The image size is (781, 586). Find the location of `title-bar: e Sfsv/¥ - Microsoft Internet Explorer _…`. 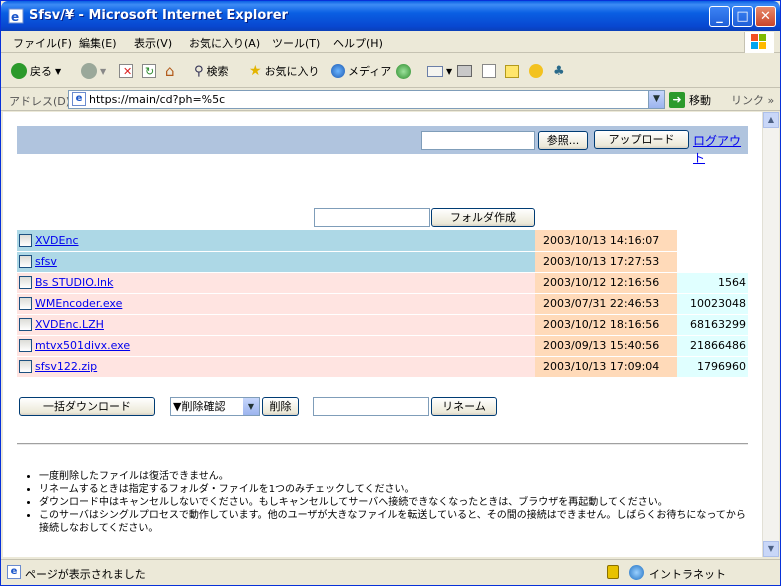

title-bar: e Sfsv/¥ - Microsoft Internet Explorer _… is located at coordinates (390, 16).